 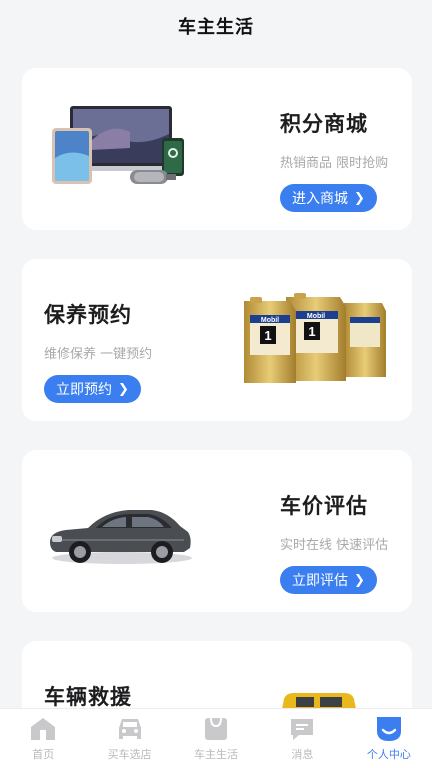 What do you see at coordinates (216, 729) in the screenshot?
I see `shopping-bag-icon` at bounding box center [216, 729].